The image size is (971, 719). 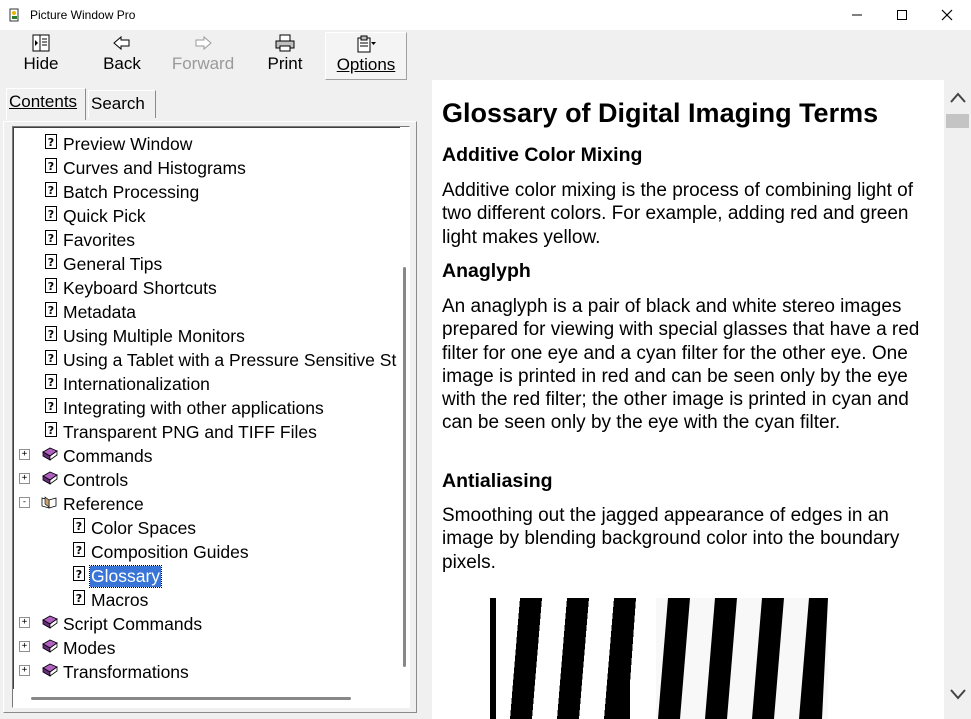 What do you see at coordinates (206, 647) in the screenshot?
I see `tree-item: + Modes` at bounding box center [206, 647].